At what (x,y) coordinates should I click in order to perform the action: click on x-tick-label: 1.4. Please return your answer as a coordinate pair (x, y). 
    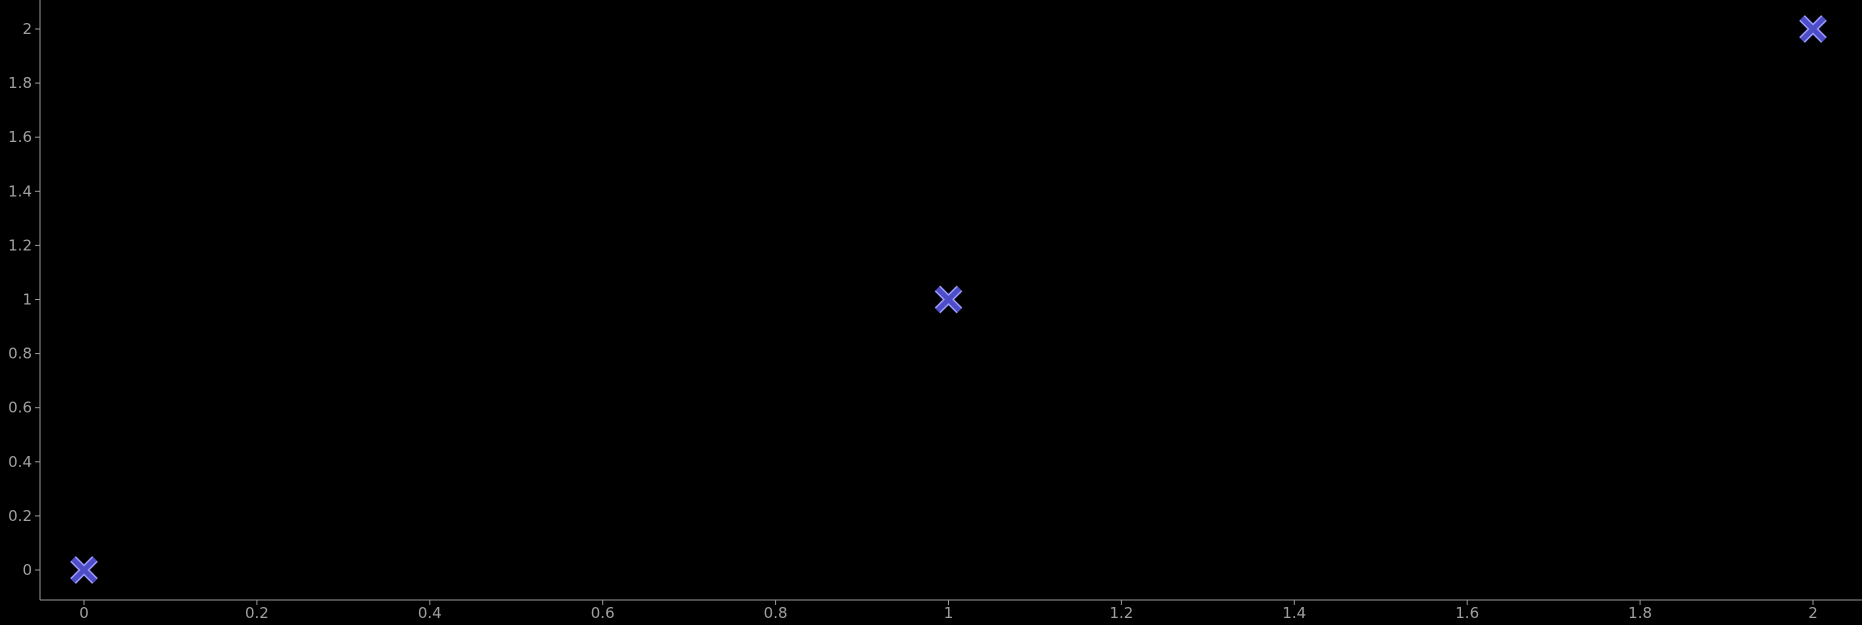
    Looking at the image, I should click on (1294, 612).